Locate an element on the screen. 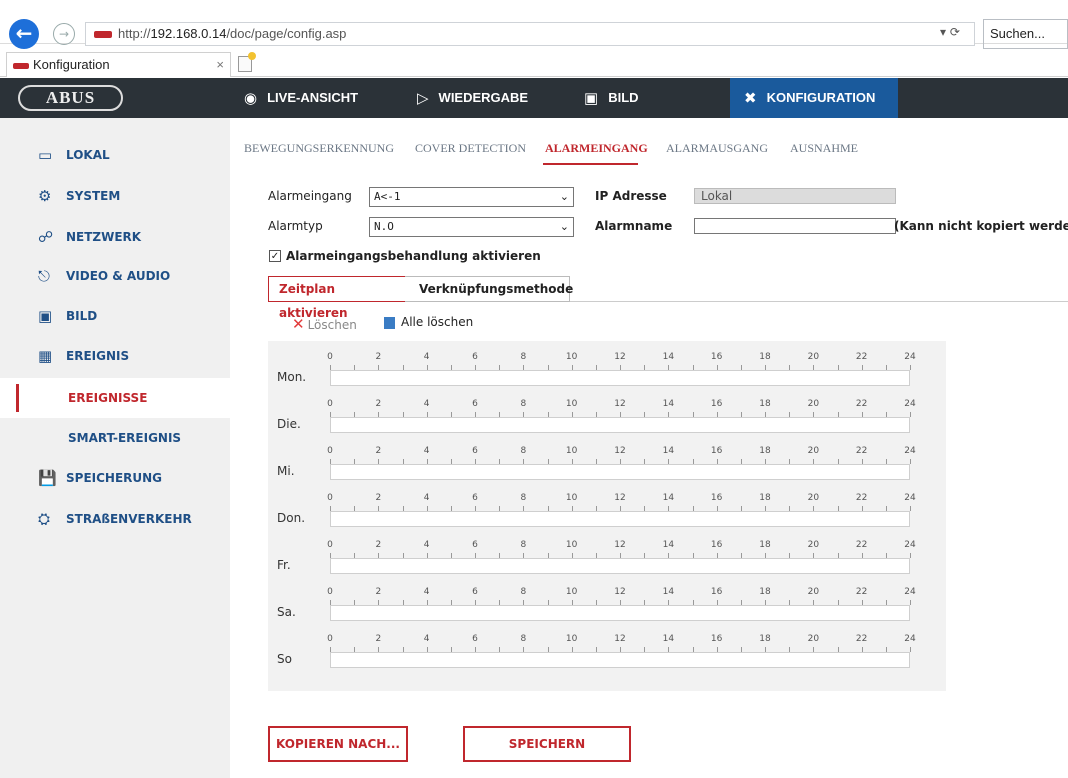  nav-bild: ▣ BILD is located at coordinates (611, 98).